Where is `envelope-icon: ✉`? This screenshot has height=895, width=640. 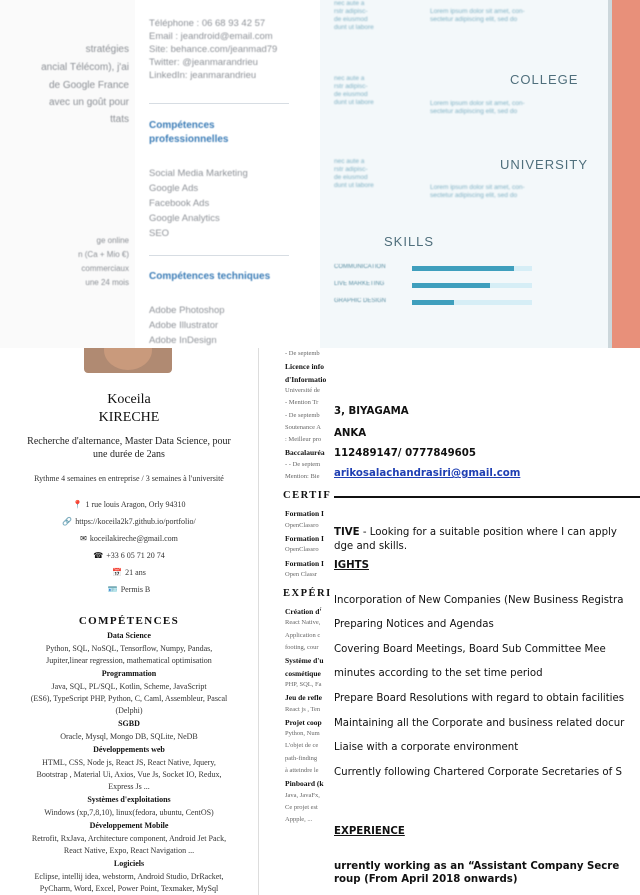
envelope-icon: ✉ is located at coordinates (83, 538).